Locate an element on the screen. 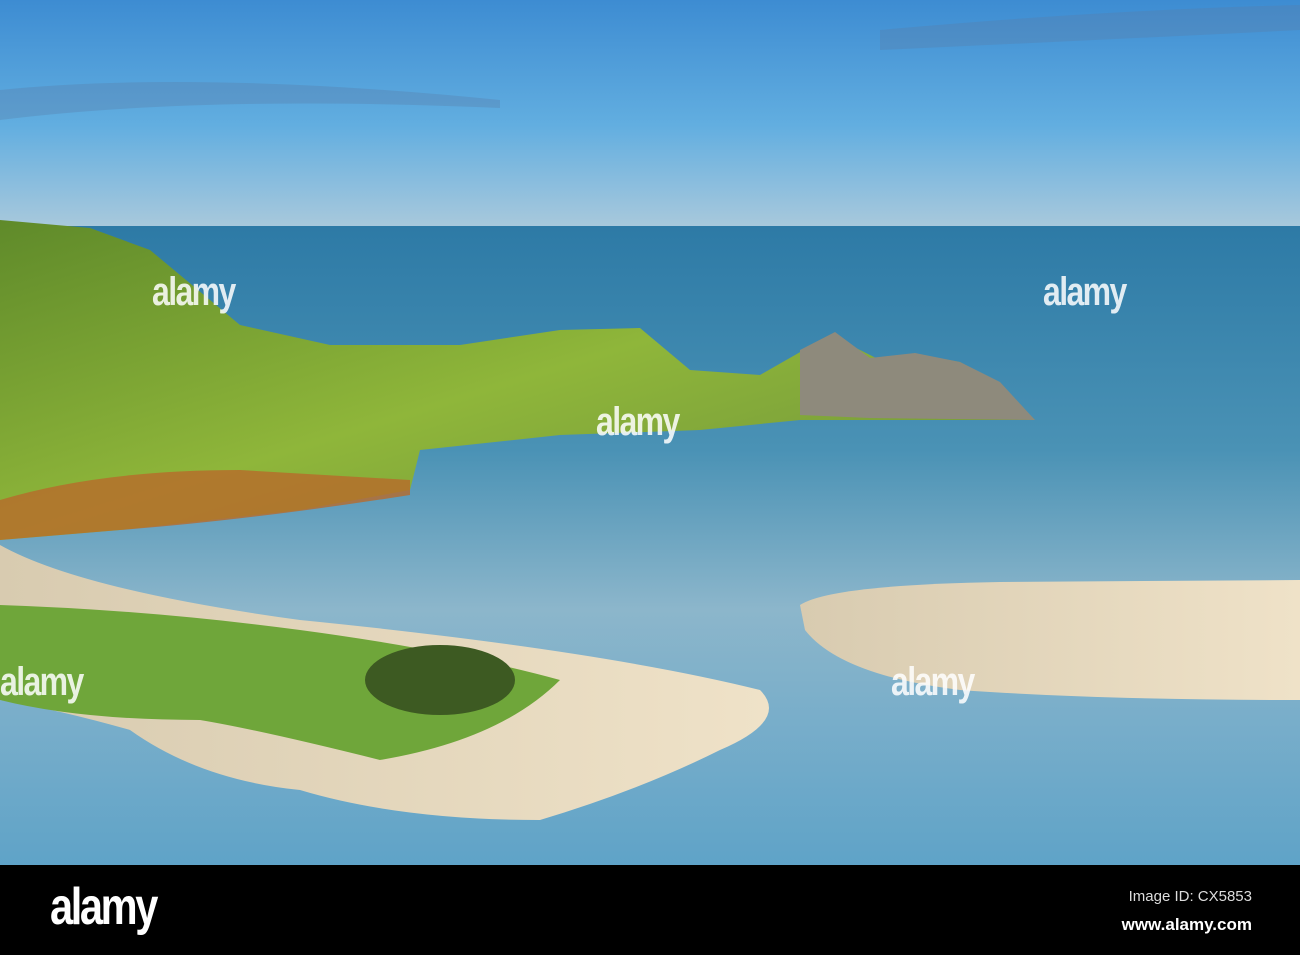 Image resolution: width=1300 pixels, height=955 pixels. shrubs is located at coordinates (440, 680).